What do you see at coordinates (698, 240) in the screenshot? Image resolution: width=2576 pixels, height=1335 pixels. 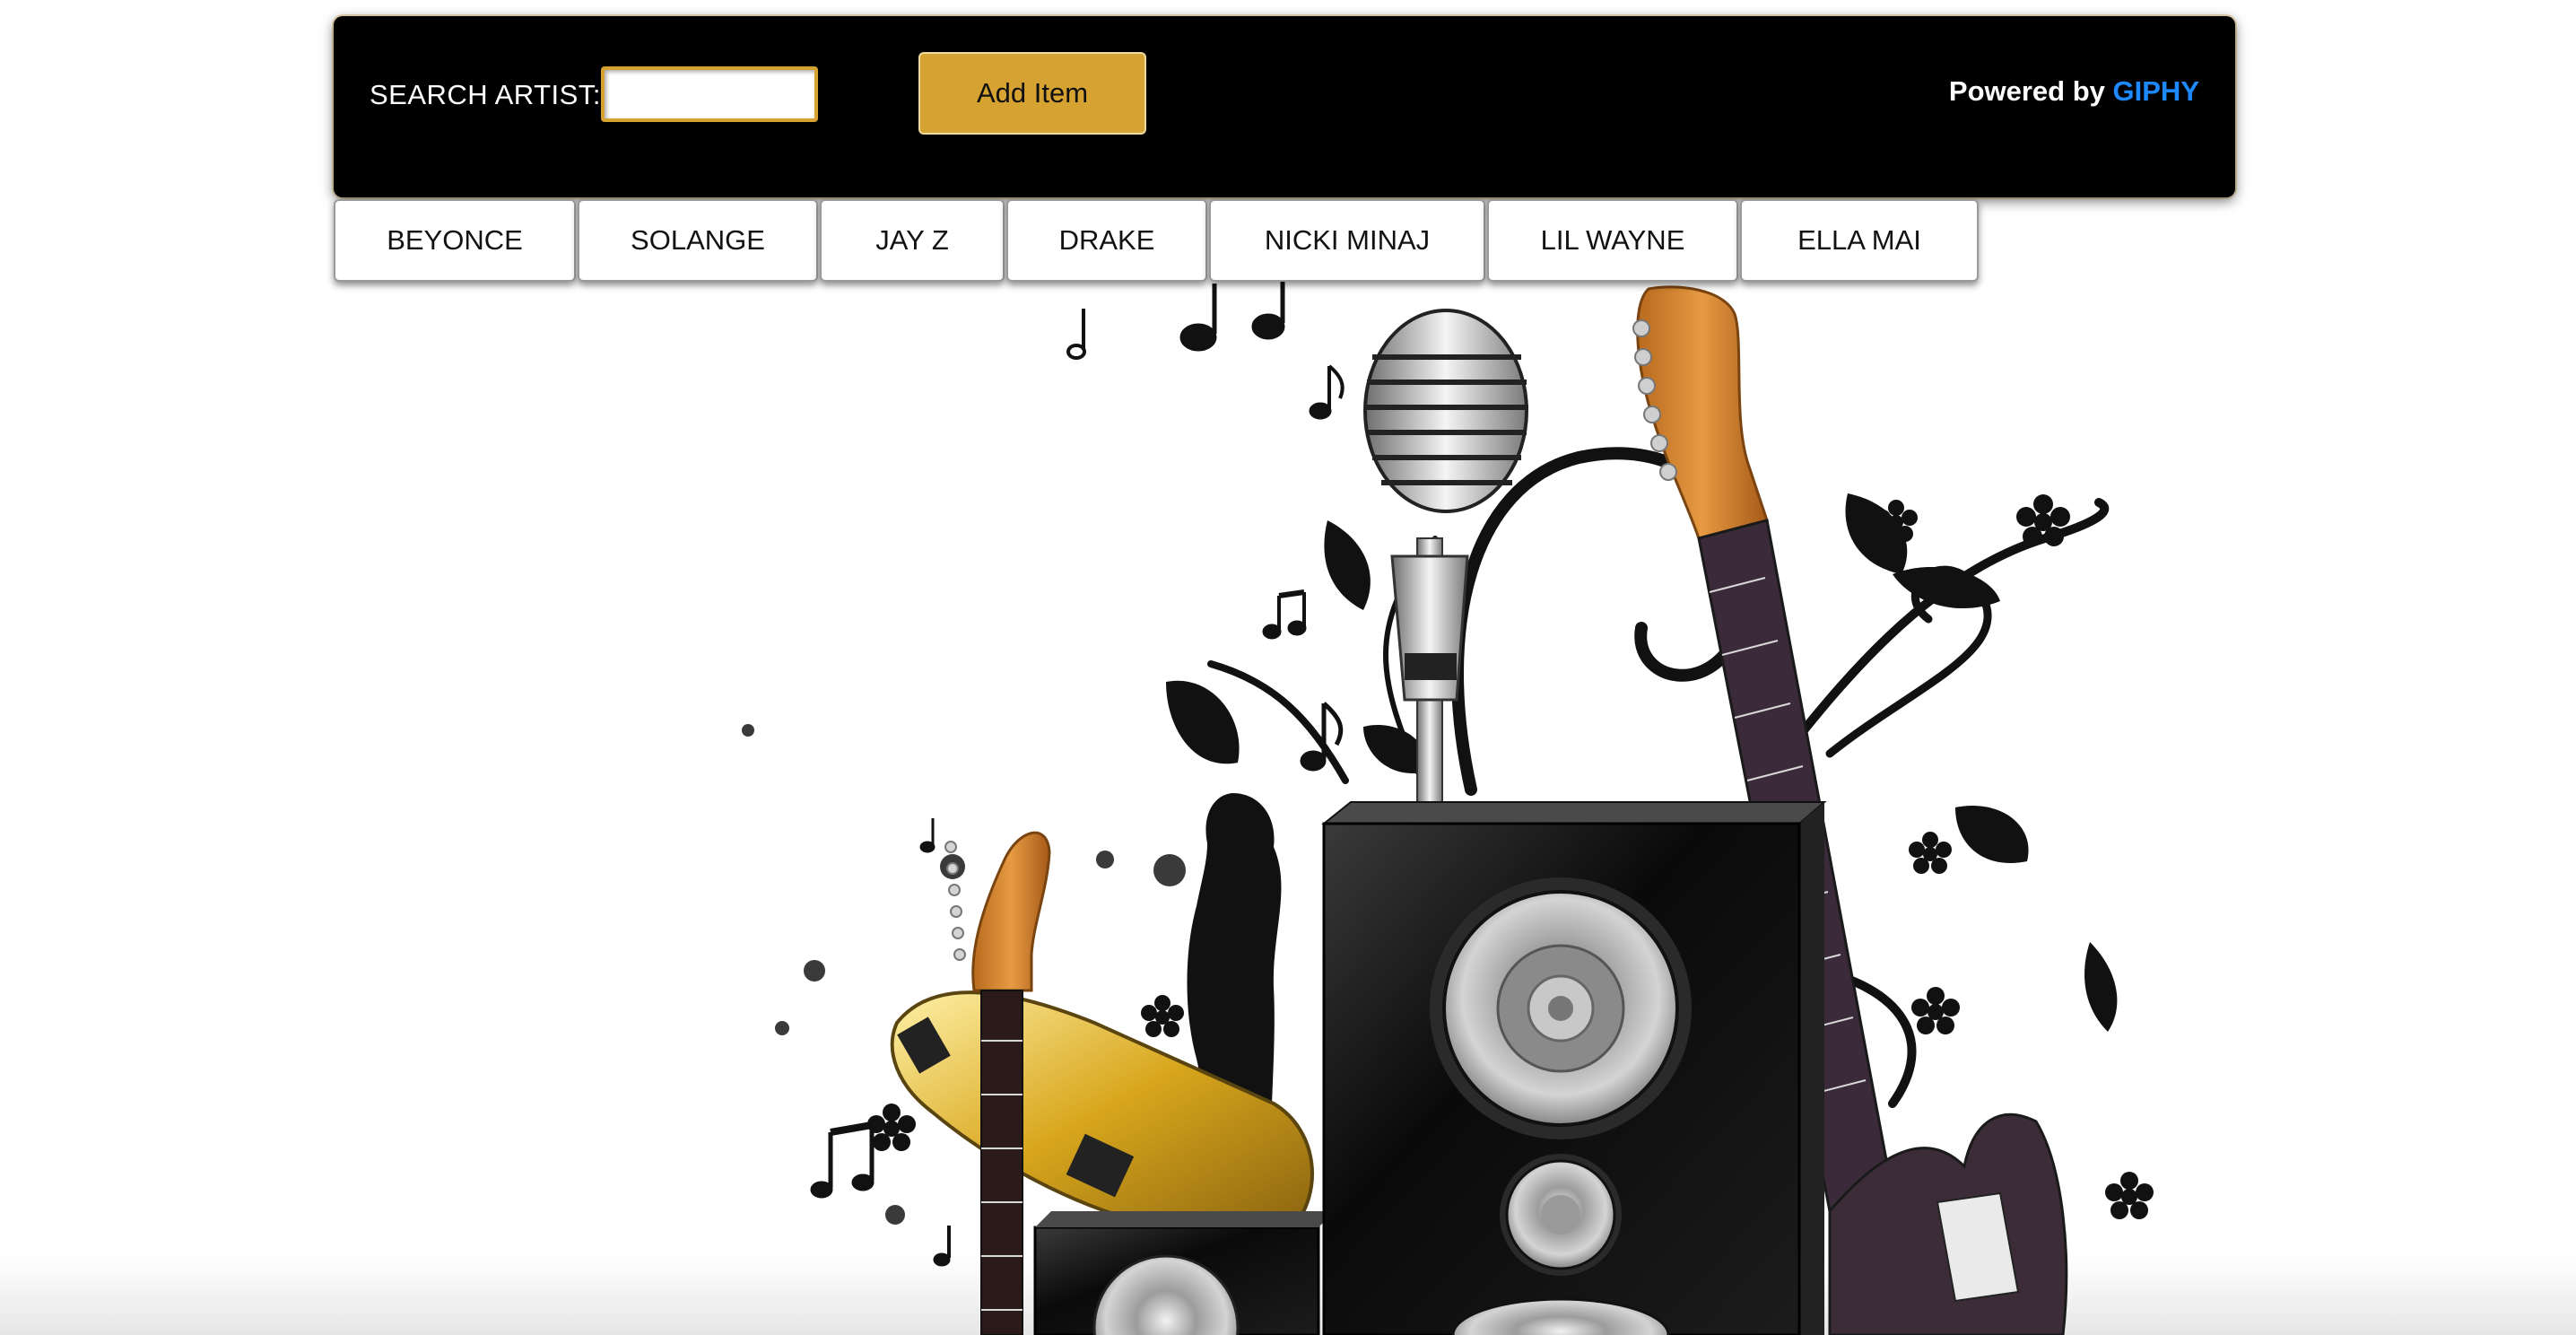 I see `artist-button-solange: SOLANGE` at bounding box center [698, 240].